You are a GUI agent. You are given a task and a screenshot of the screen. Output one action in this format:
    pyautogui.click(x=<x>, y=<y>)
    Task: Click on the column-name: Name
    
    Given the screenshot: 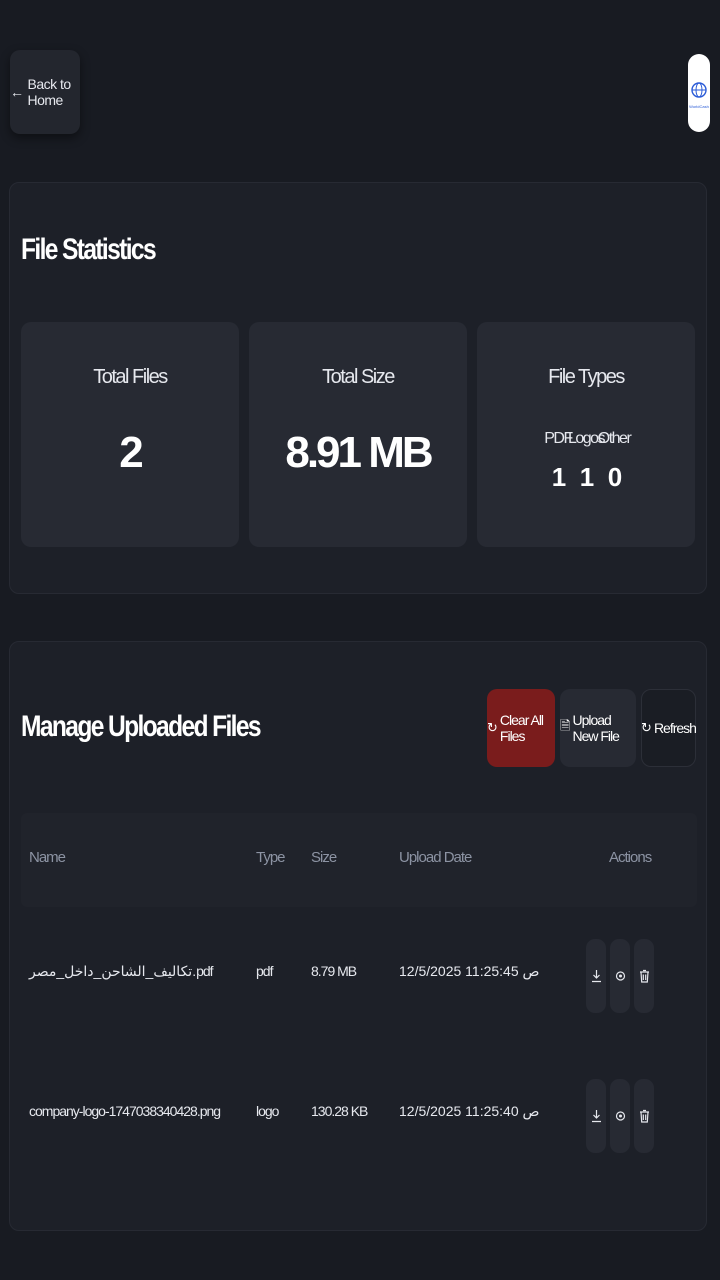 What is the action you would take?
    pyautogui.click(x=47, y=857)
    